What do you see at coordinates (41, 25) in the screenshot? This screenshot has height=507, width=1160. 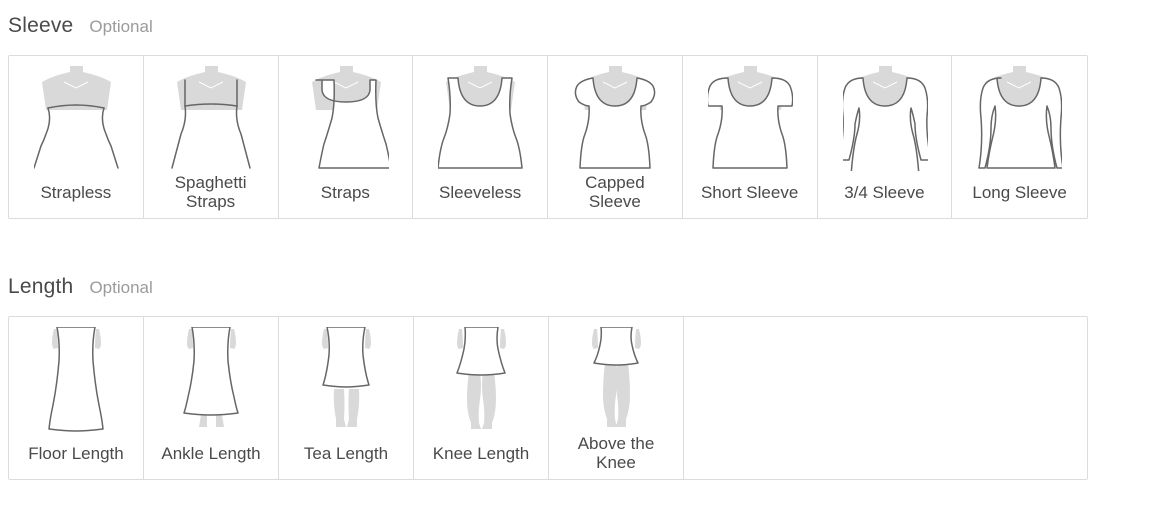 I see `sleeve-title: Sleeve` at bounding box center [41, 25].